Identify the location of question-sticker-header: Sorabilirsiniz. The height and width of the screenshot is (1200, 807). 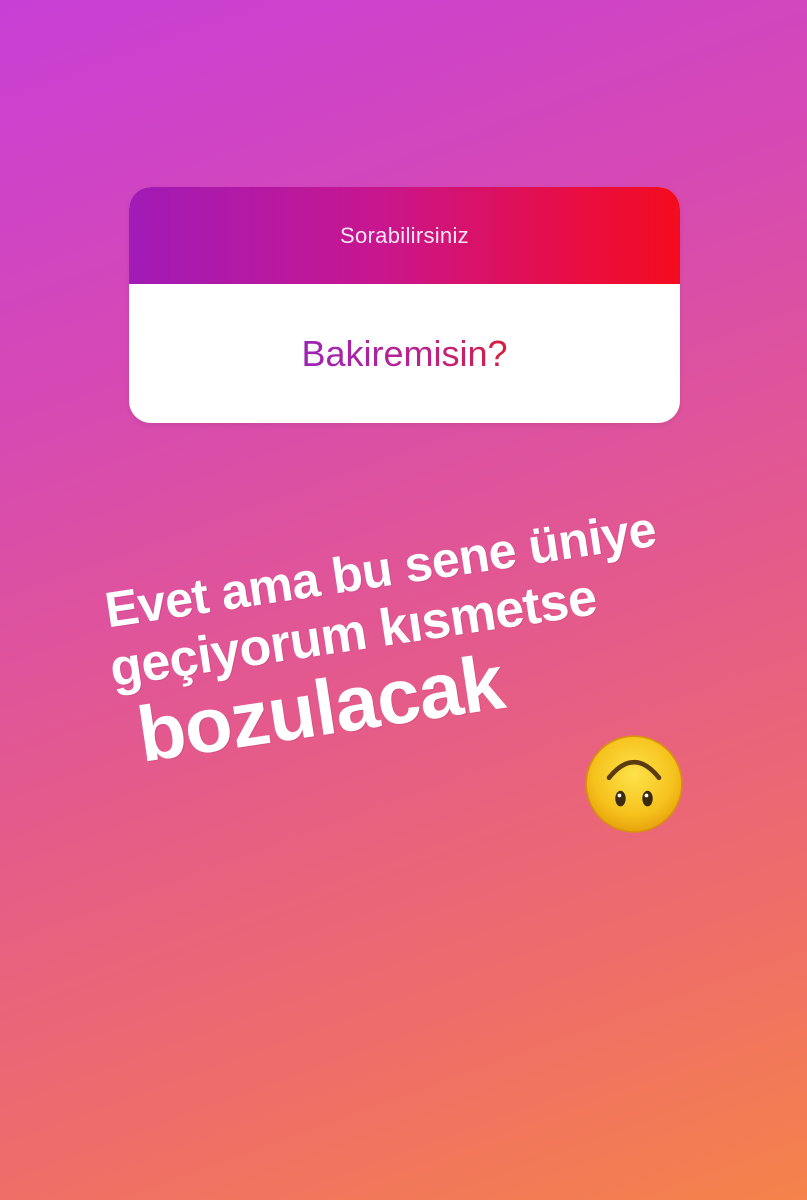
(404, 235).